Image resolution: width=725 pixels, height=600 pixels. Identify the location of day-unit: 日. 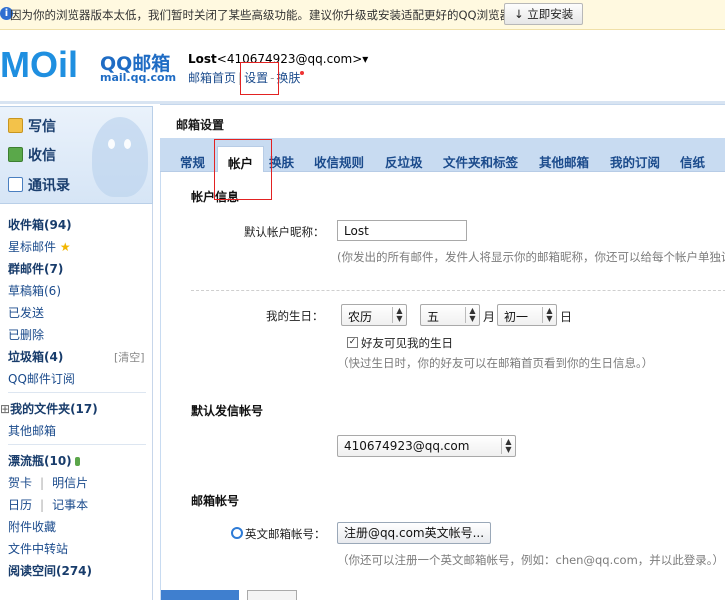
(566, 317).